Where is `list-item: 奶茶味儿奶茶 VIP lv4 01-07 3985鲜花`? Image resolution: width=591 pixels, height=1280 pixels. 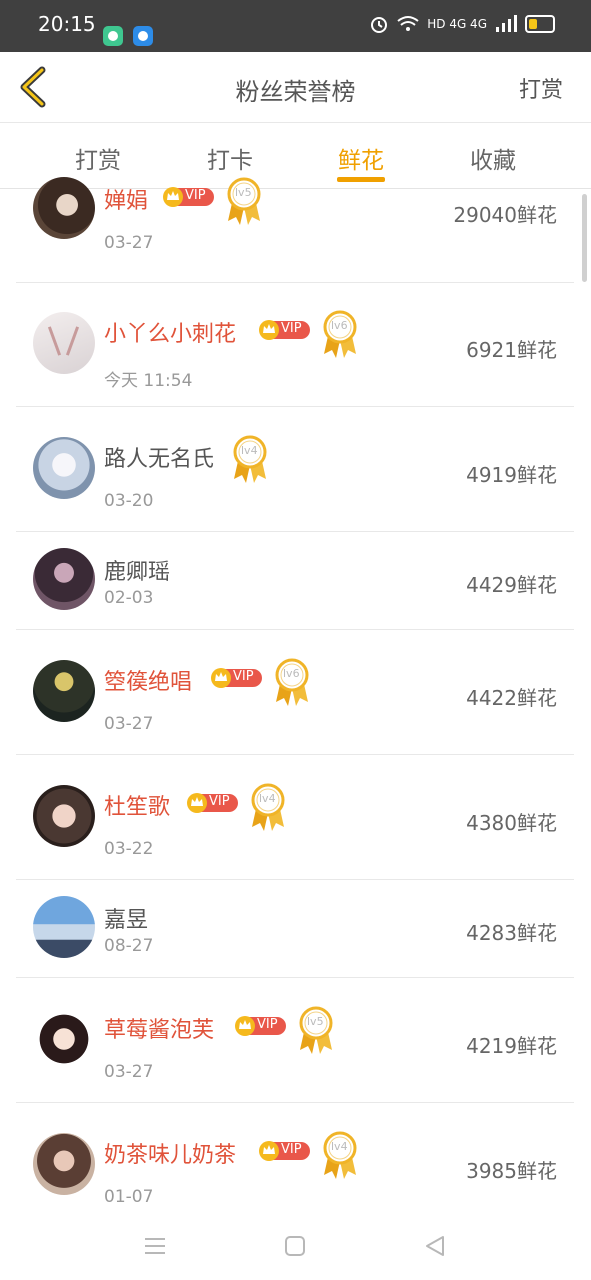 list-item: 奶茶味儿奶茶 VIP lv4 01-07 3985鲜花 is located at coordinates (295, 1158).